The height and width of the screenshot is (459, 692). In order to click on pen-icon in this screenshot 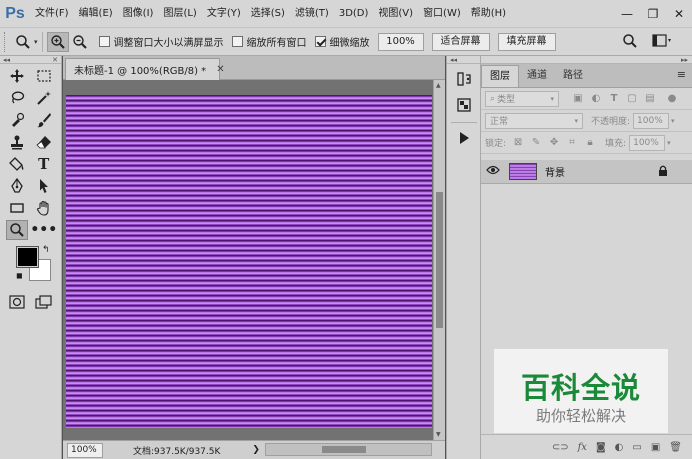, I will do `click(17, 186)`.